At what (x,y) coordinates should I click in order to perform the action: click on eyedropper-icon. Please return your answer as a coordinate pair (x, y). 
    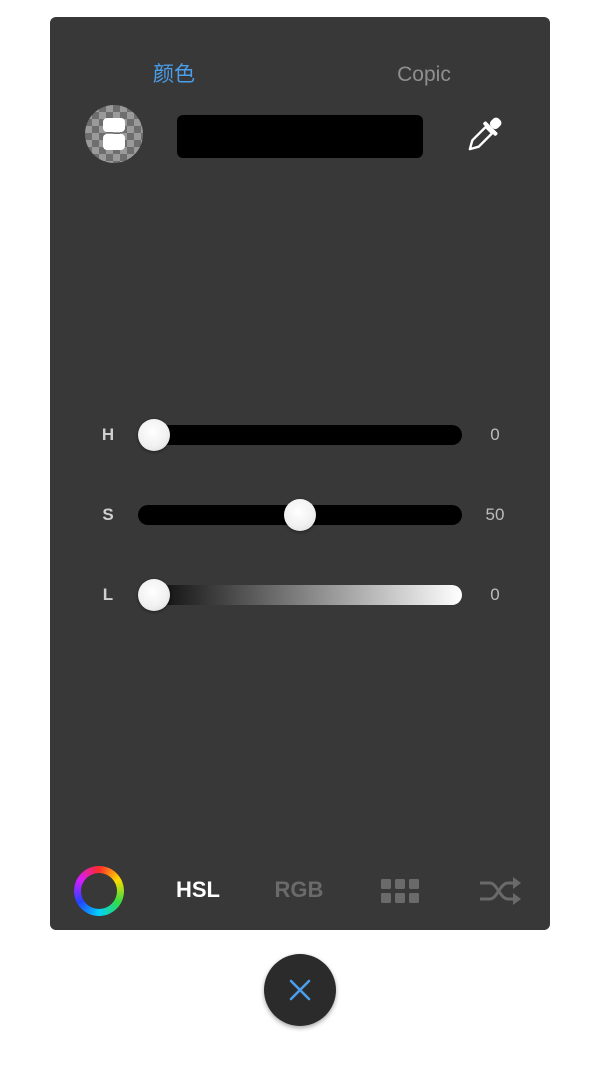
    Looking at the image, I should click on (485, 134).